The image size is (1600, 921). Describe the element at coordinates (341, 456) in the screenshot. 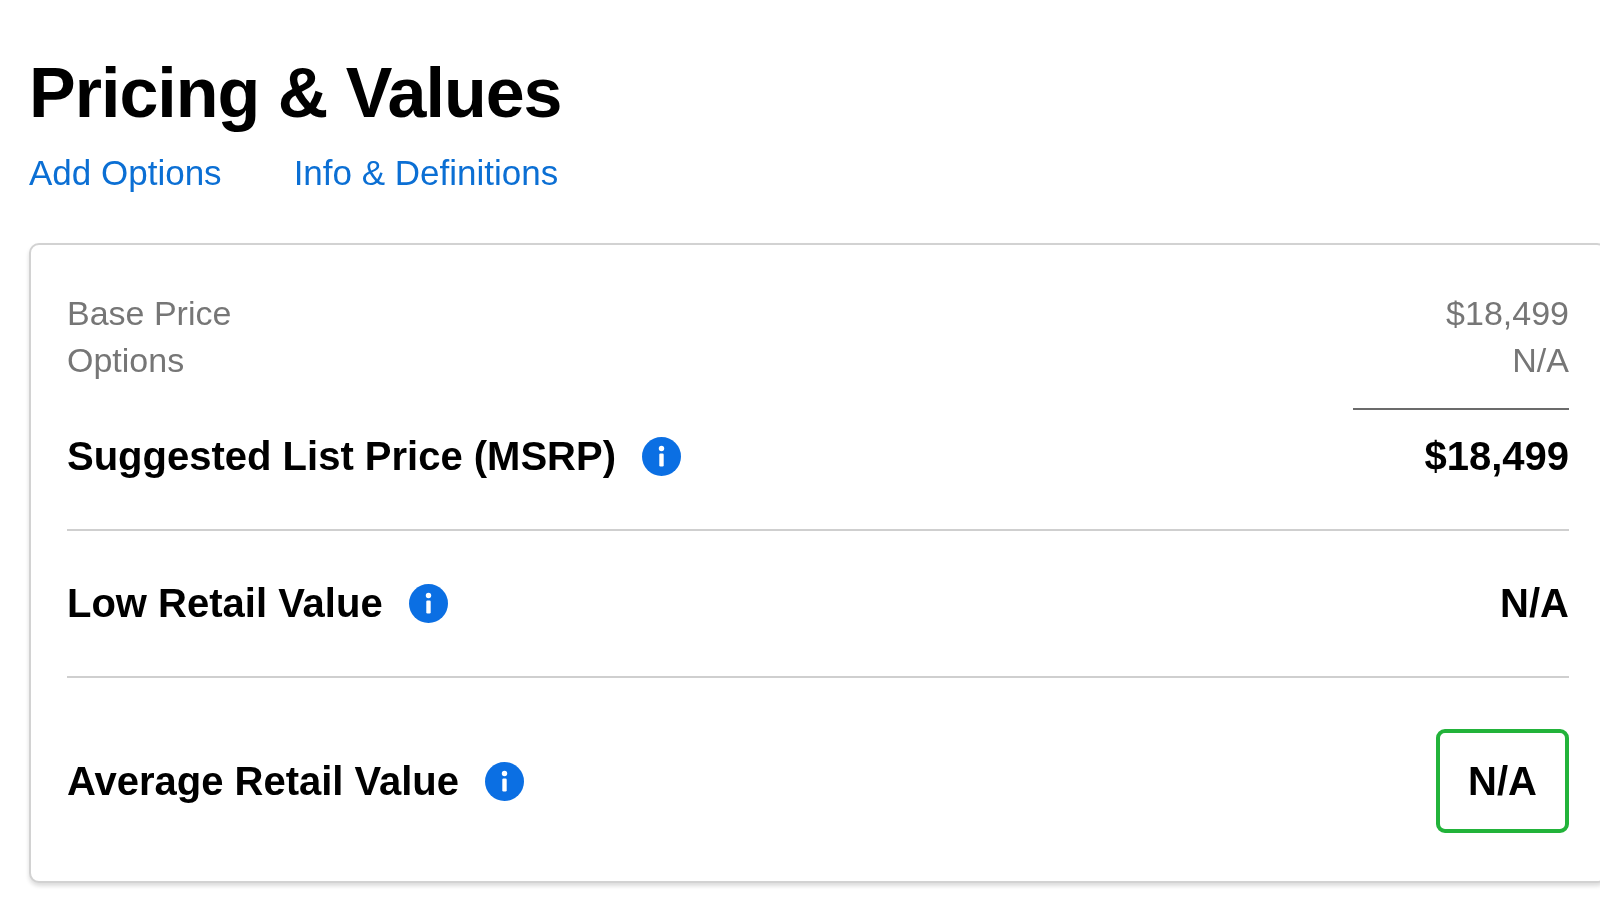

I see `value-label: Suggested List Price (MSRP)` at that location.